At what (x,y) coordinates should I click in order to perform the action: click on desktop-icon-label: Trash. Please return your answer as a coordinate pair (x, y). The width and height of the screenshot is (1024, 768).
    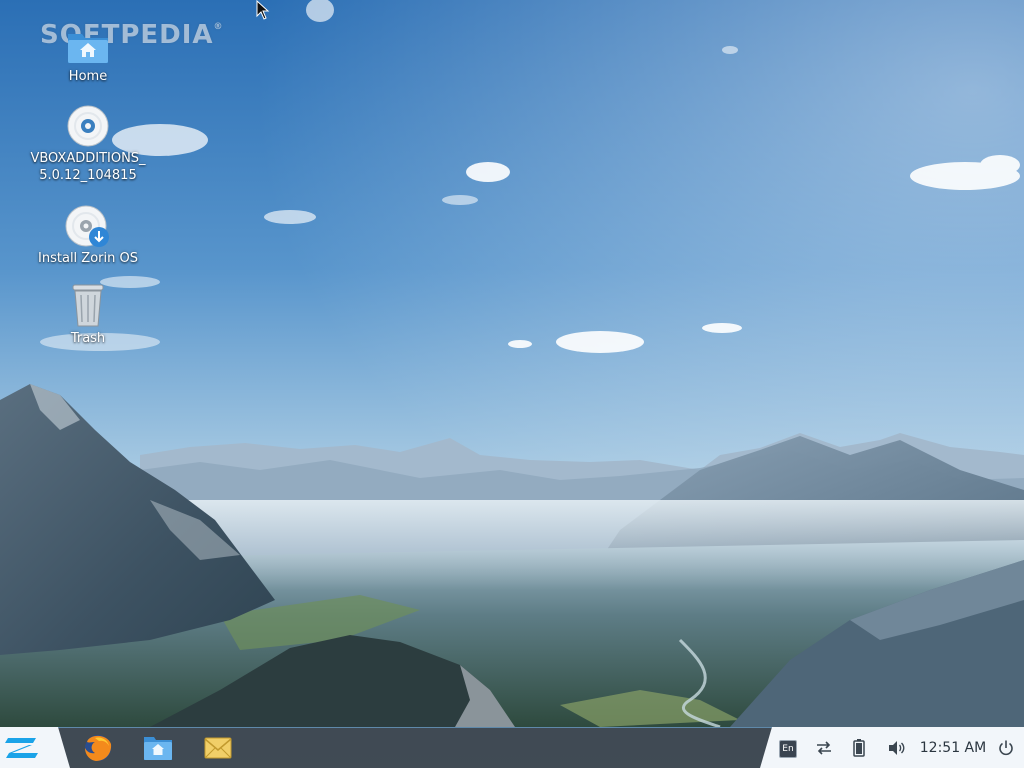
    Looking at the image, I should click on (88, 338).